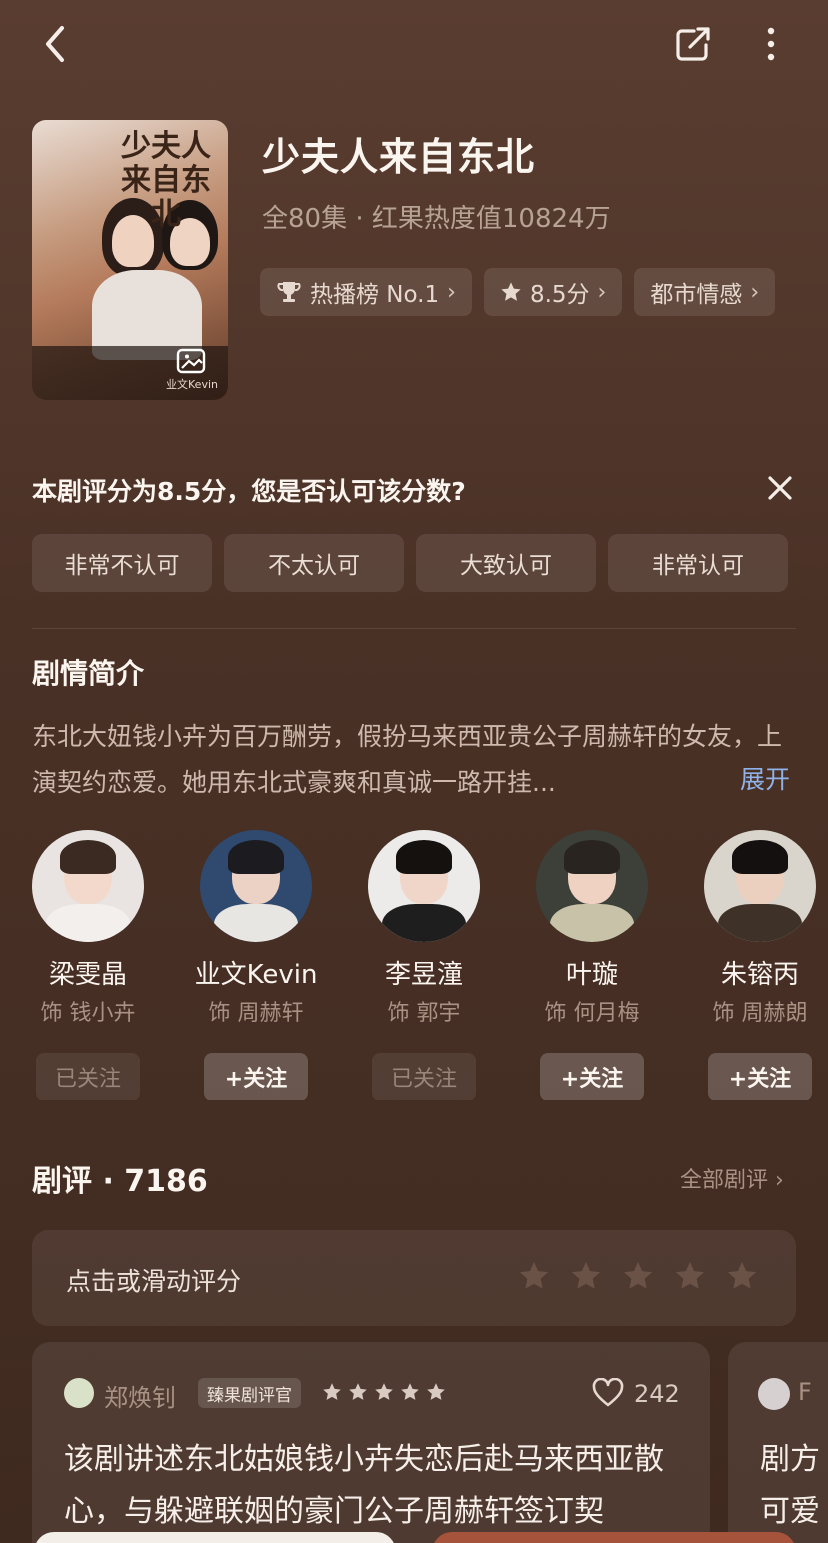 Image resolution: width=828 pixels, height=1543 pixels. I want to click on cast-member: 业文Kevin 饰 周赫轩 +关注, so click(256, 965).